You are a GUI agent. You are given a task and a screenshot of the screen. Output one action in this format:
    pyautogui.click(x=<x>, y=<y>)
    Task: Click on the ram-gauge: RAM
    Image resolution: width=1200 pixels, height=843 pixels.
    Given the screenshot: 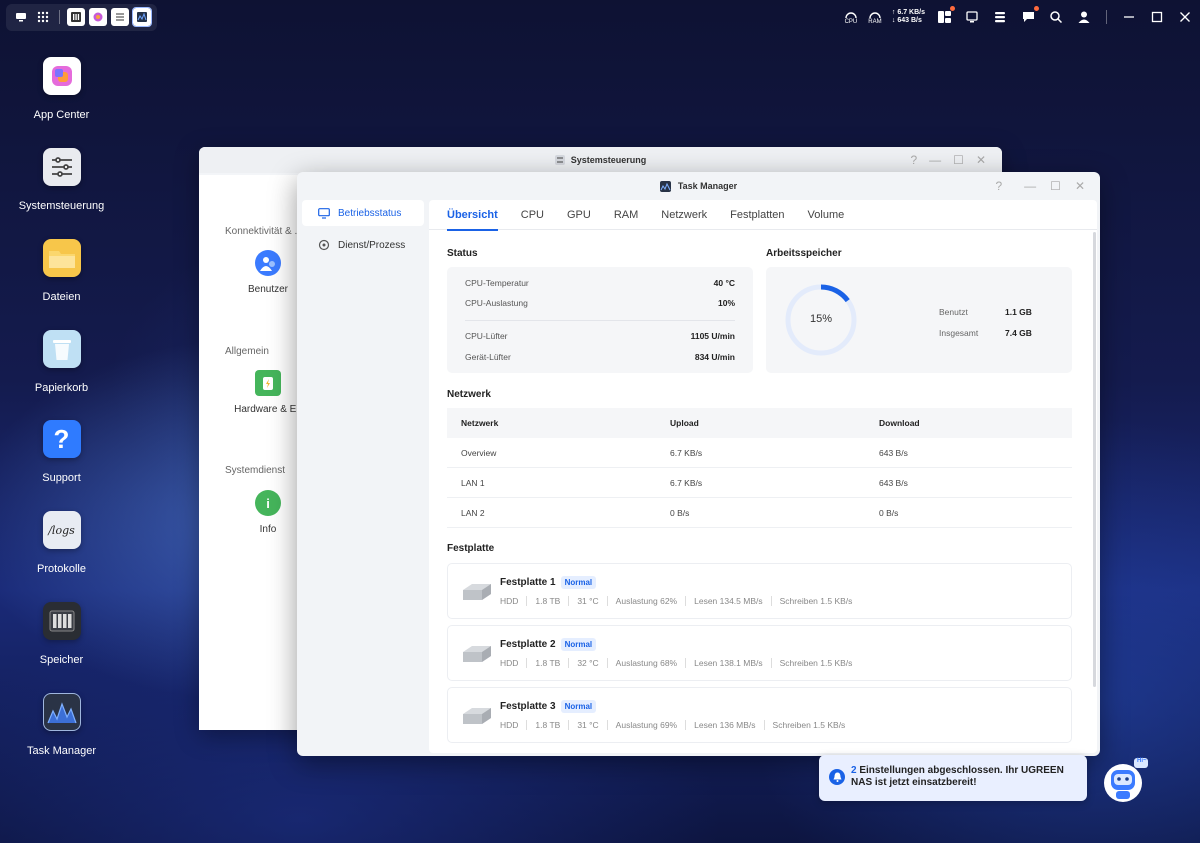 What is the action you would take?
    pyautogui.click(x=875, y=17)
    